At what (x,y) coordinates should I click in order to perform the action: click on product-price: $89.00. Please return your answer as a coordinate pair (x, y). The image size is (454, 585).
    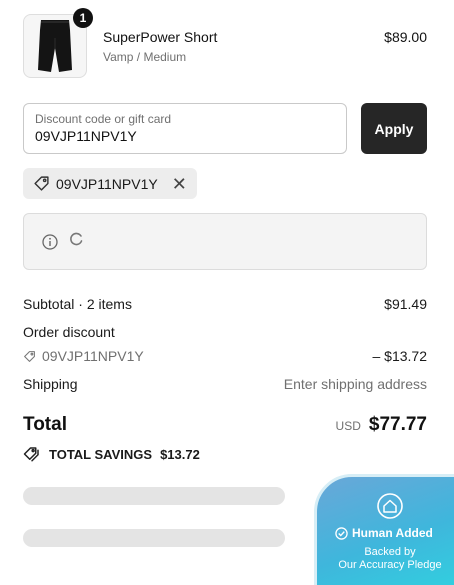
    Looking at the image, I should click on (405, 37).